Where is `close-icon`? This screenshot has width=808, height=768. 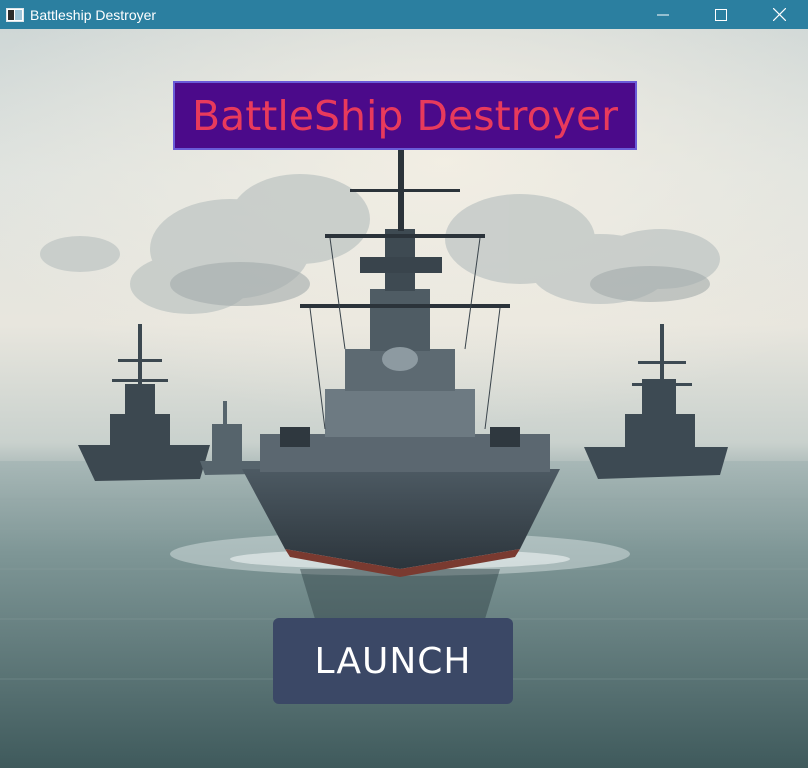 close-icon is located at coordinates (779, 14).